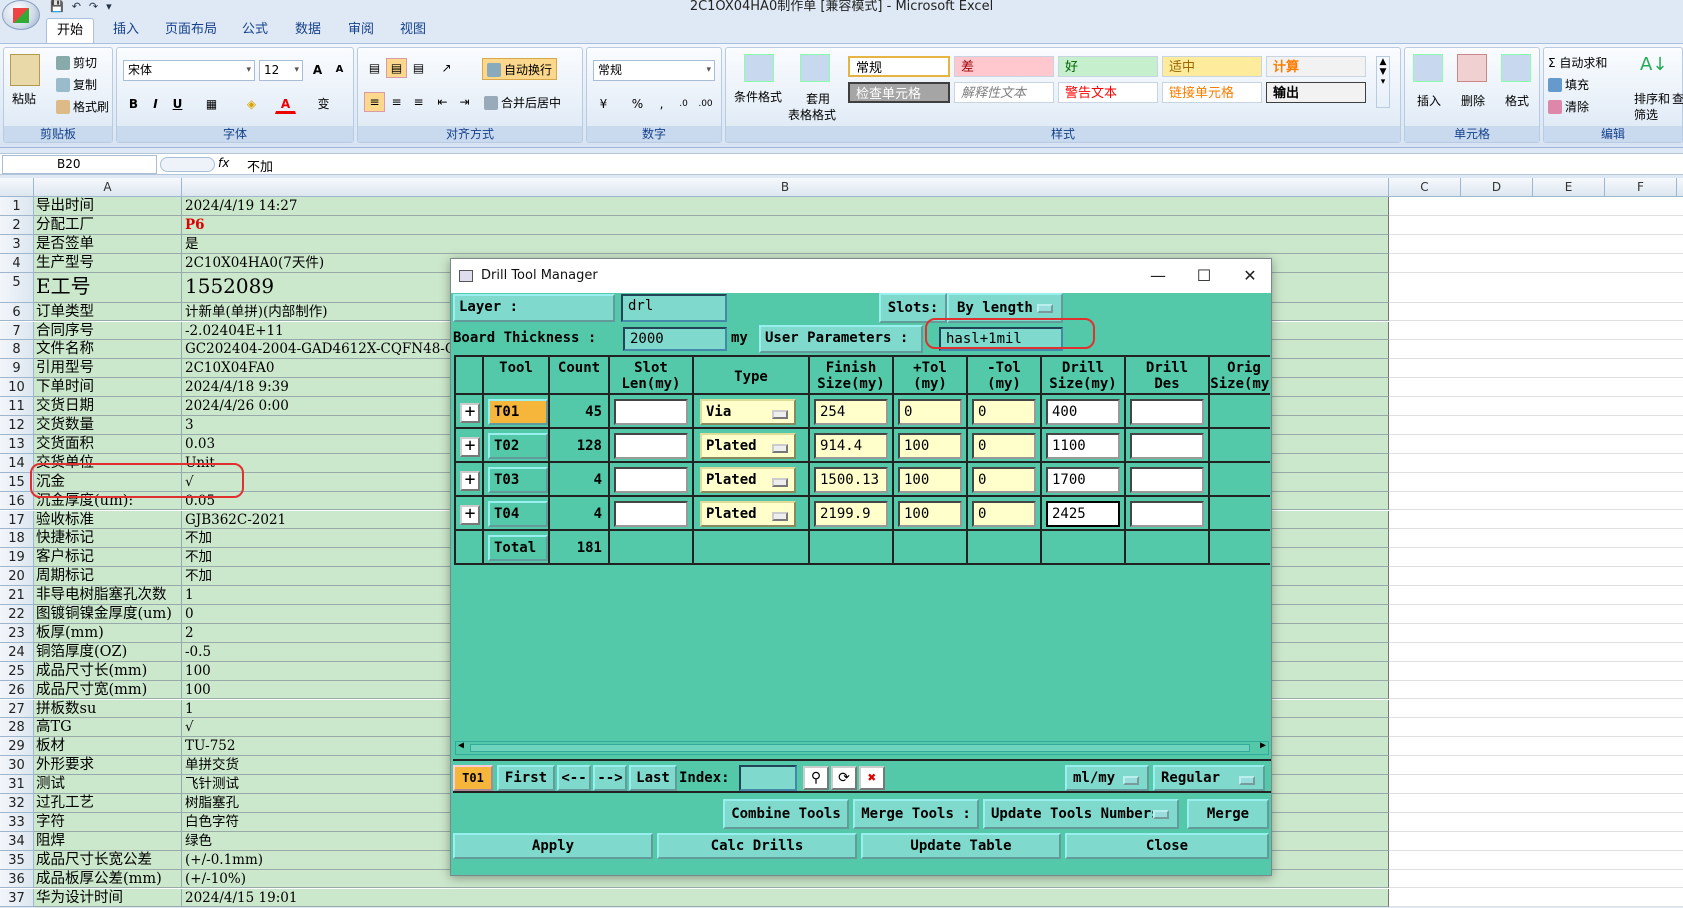  What do you see at coordinates (851, 514) in the screenshot?
I see `finish-size-input: 2199.9` at bounding box center [851, 514].